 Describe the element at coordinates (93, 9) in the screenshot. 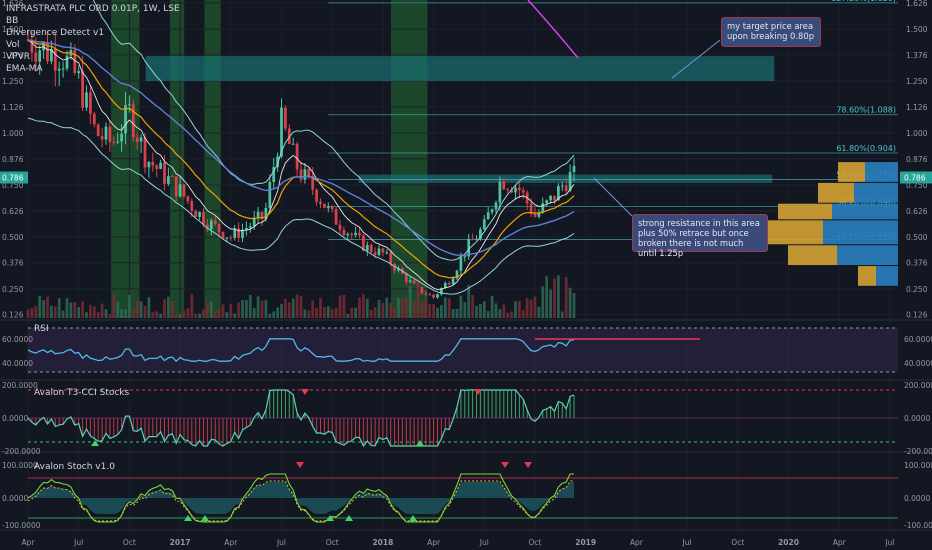

I see `chart-title: INFRASTRATA PLC ORD 0.01P, 1W, LSE` at that location.